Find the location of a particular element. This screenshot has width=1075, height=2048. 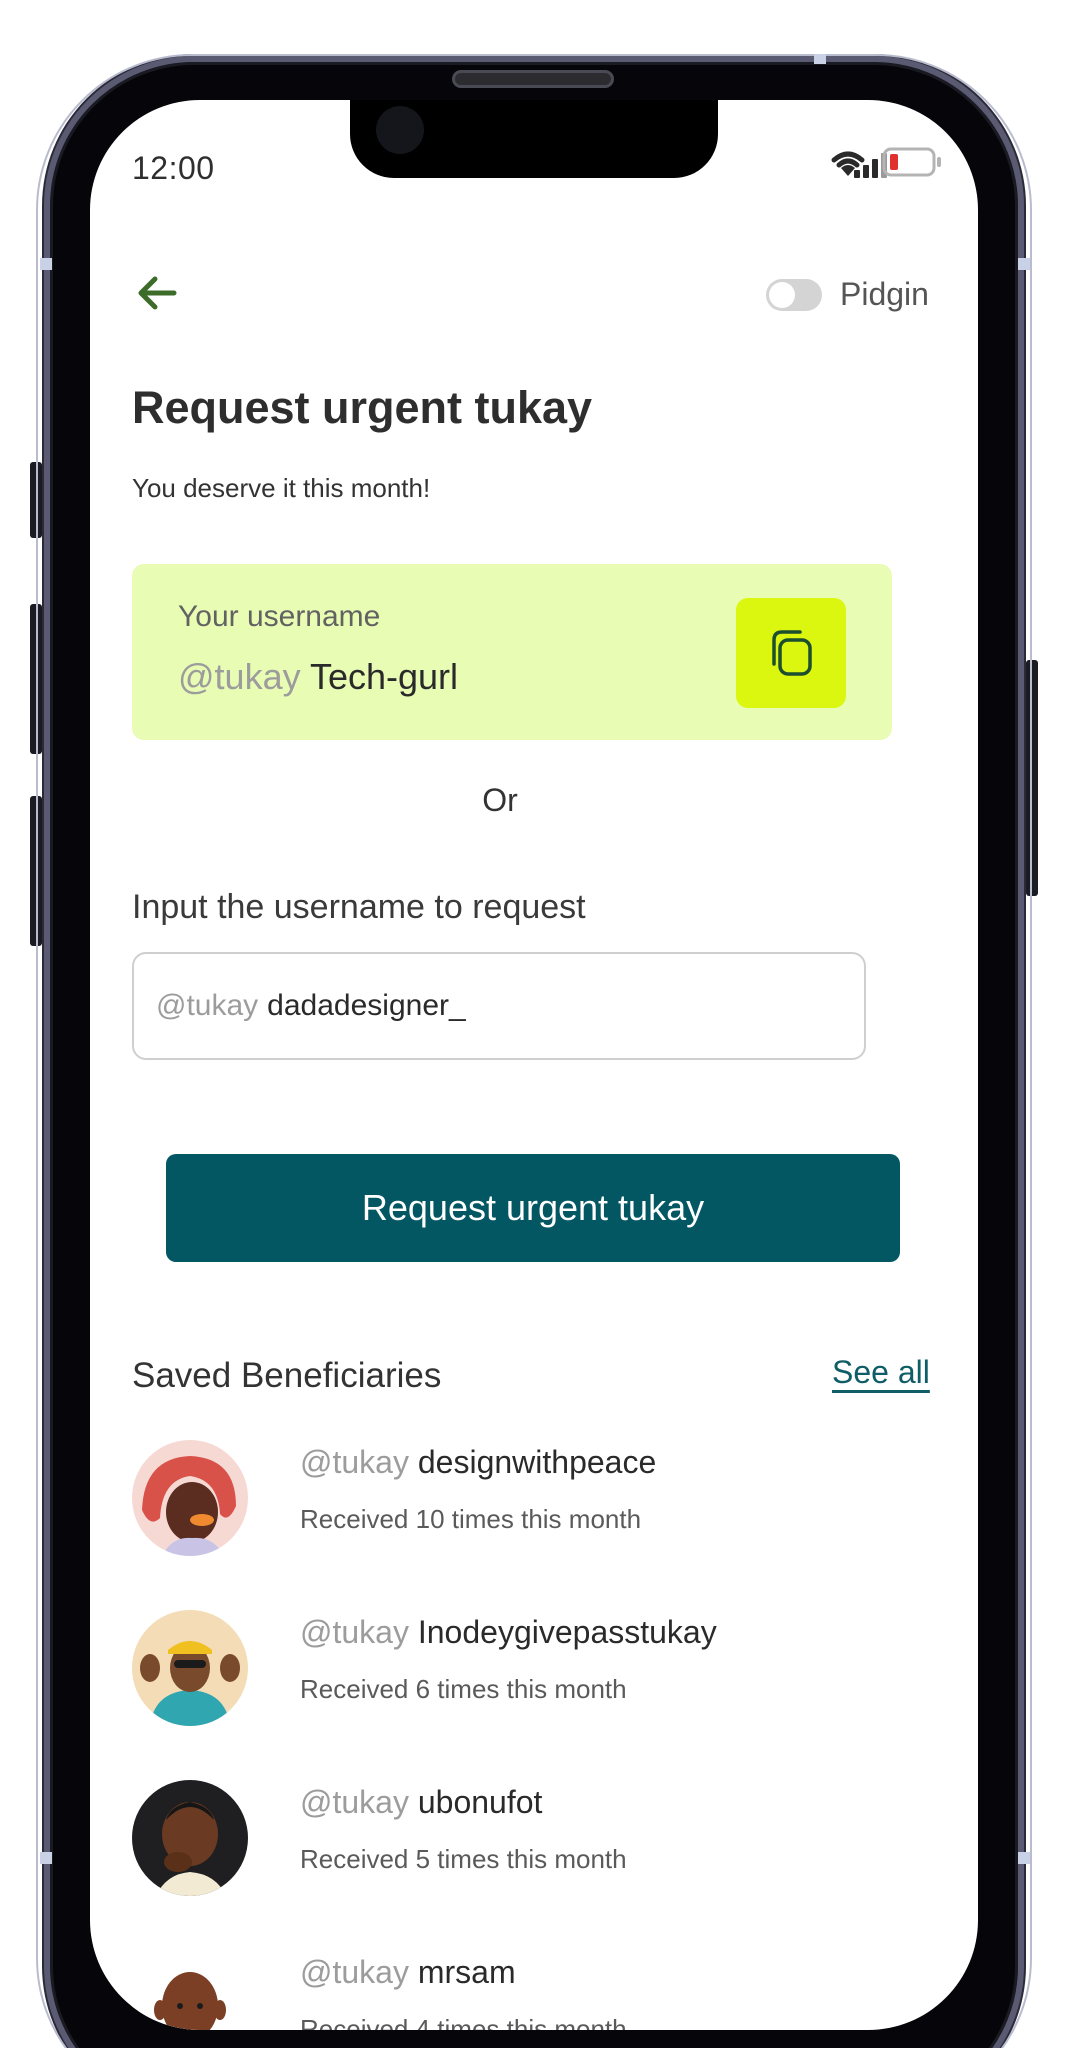

beneficiary-meta: Received 5 times this month is located at coordinates (463, 1859).